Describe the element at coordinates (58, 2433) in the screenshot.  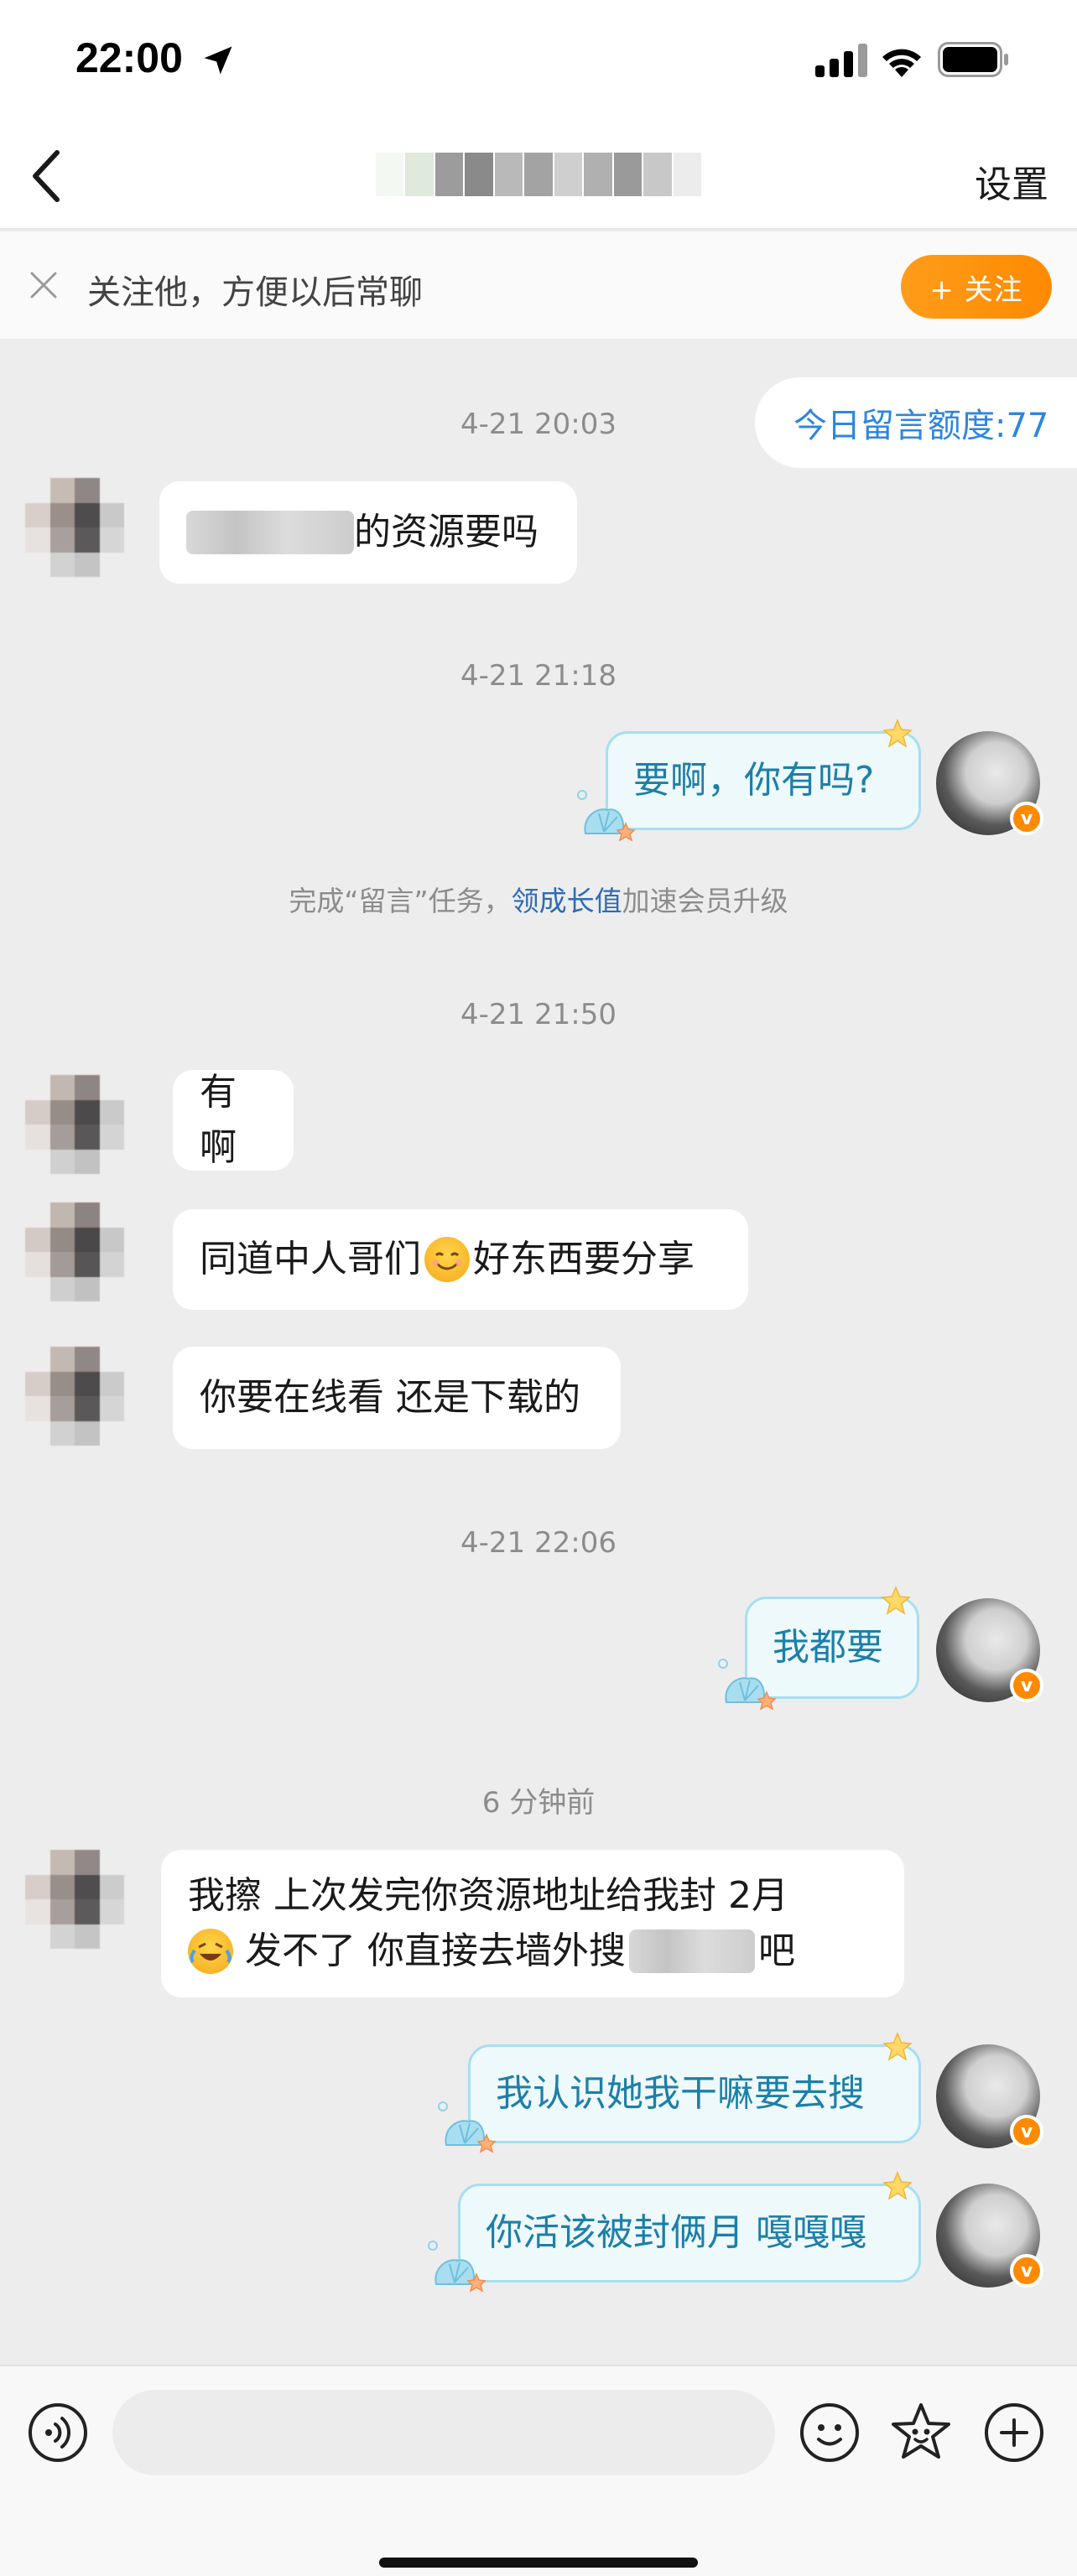
I see `voice-icon` at that location.